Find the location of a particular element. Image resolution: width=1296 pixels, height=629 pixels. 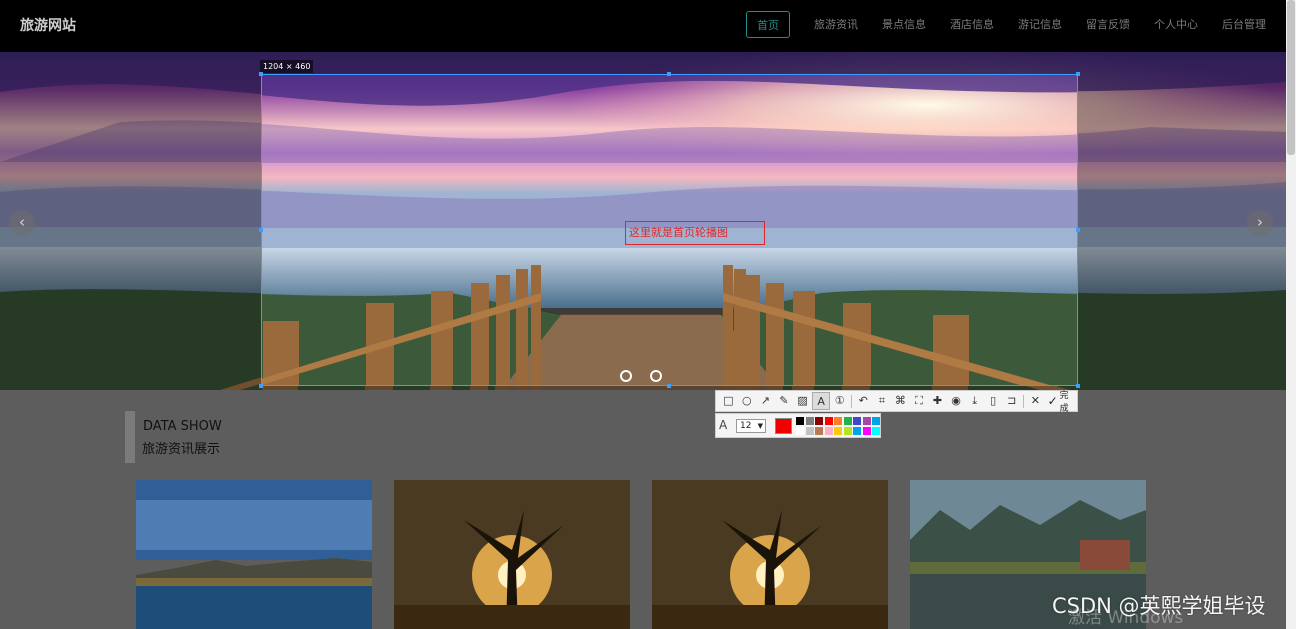

nav-item-hotels: 酒店信息 is located at coordinates (972, 24).